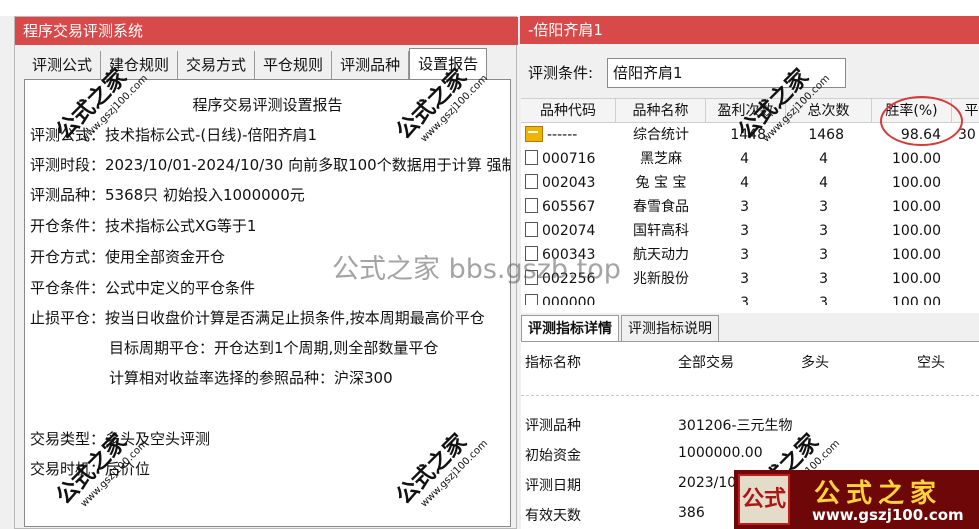 The height and width of the screenshot is (529, 979). Describe the element at coordinates (661, 183) in the screenshot. I see `row-name: 兔 宝 宝` at that location.